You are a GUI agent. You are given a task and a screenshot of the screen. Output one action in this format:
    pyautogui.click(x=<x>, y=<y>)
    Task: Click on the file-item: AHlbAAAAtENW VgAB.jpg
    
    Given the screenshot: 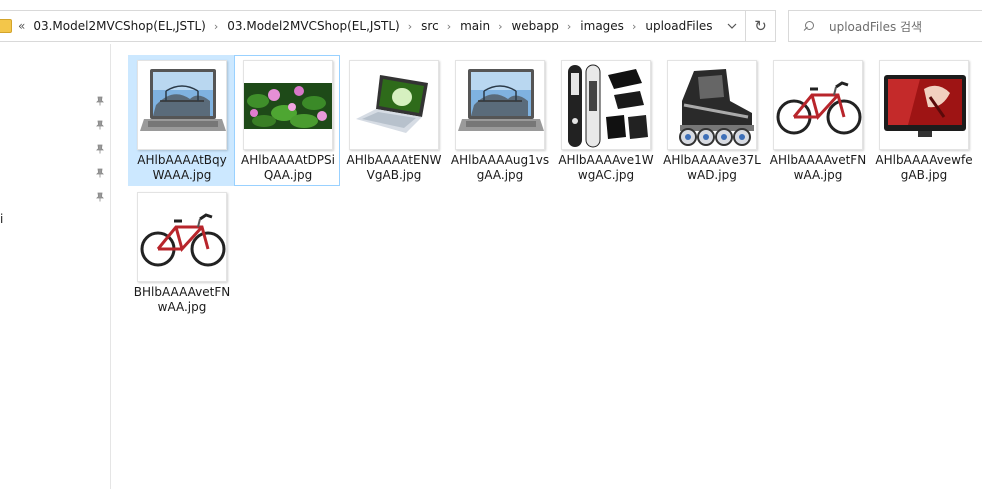 What is the action you would take?
    pyautogui.click(x=393, y=120)
    